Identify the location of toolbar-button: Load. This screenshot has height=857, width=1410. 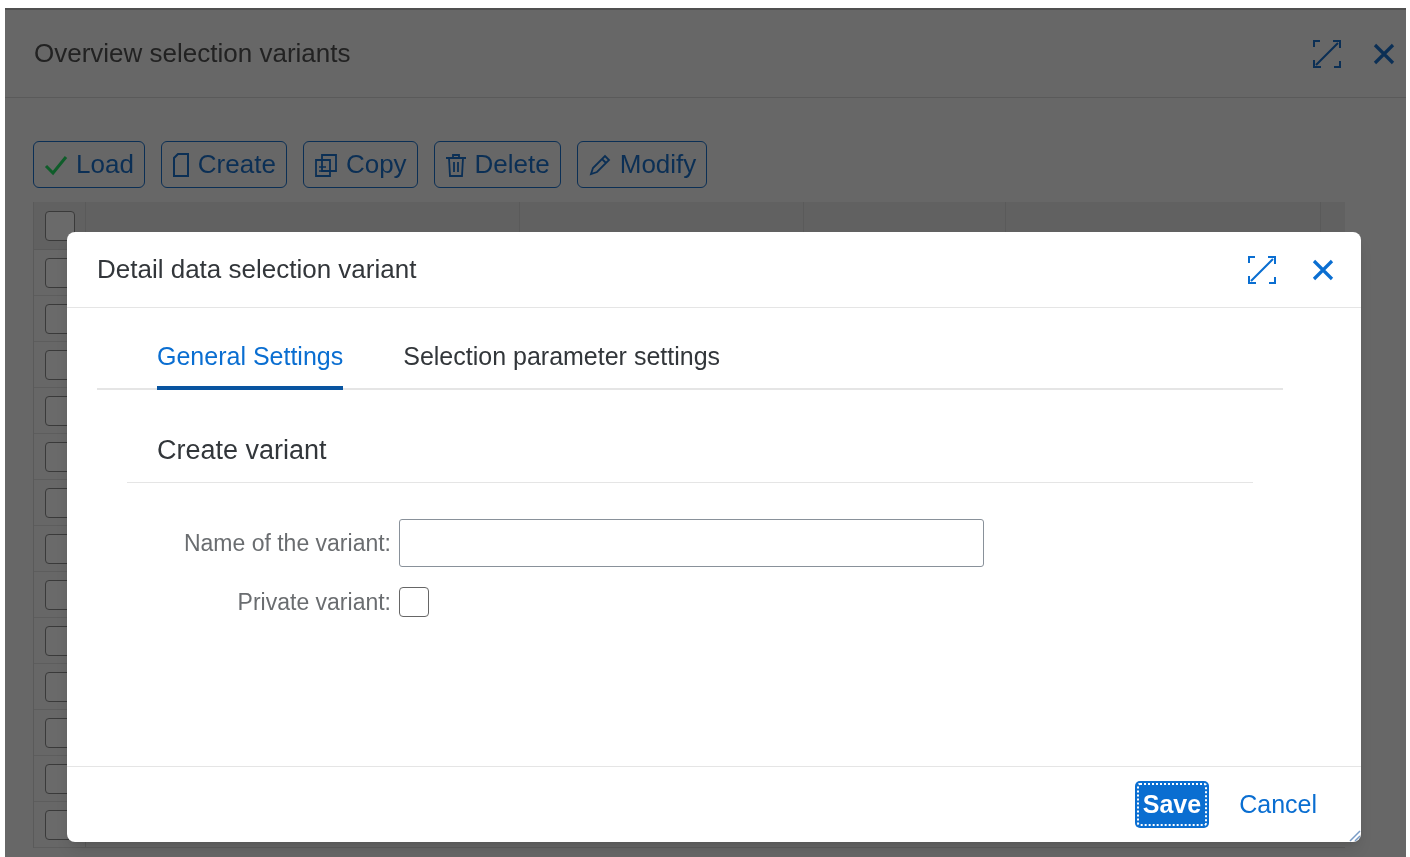
(89, 164).